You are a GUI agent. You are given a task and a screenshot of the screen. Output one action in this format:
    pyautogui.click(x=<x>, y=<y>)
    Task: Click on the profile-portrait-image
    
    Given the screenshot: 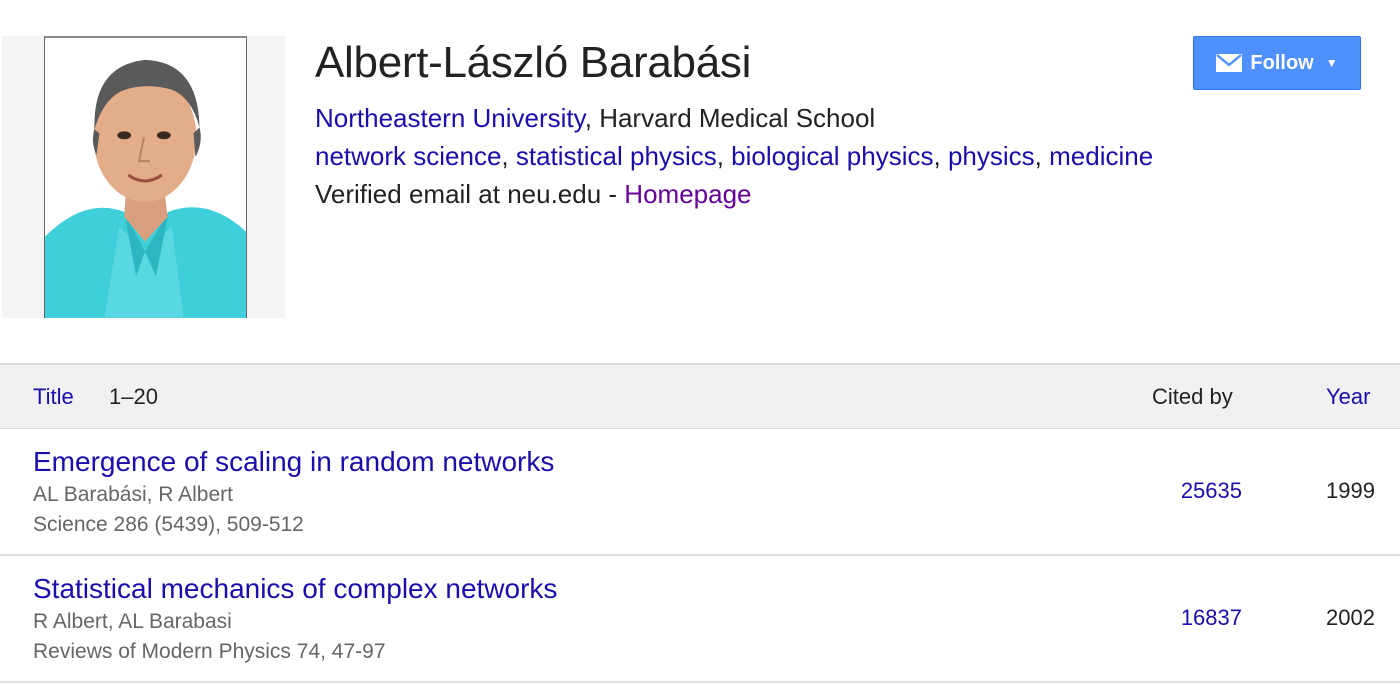 What is the action you would take?
    pyautogui.click(x=145, y=178)
    